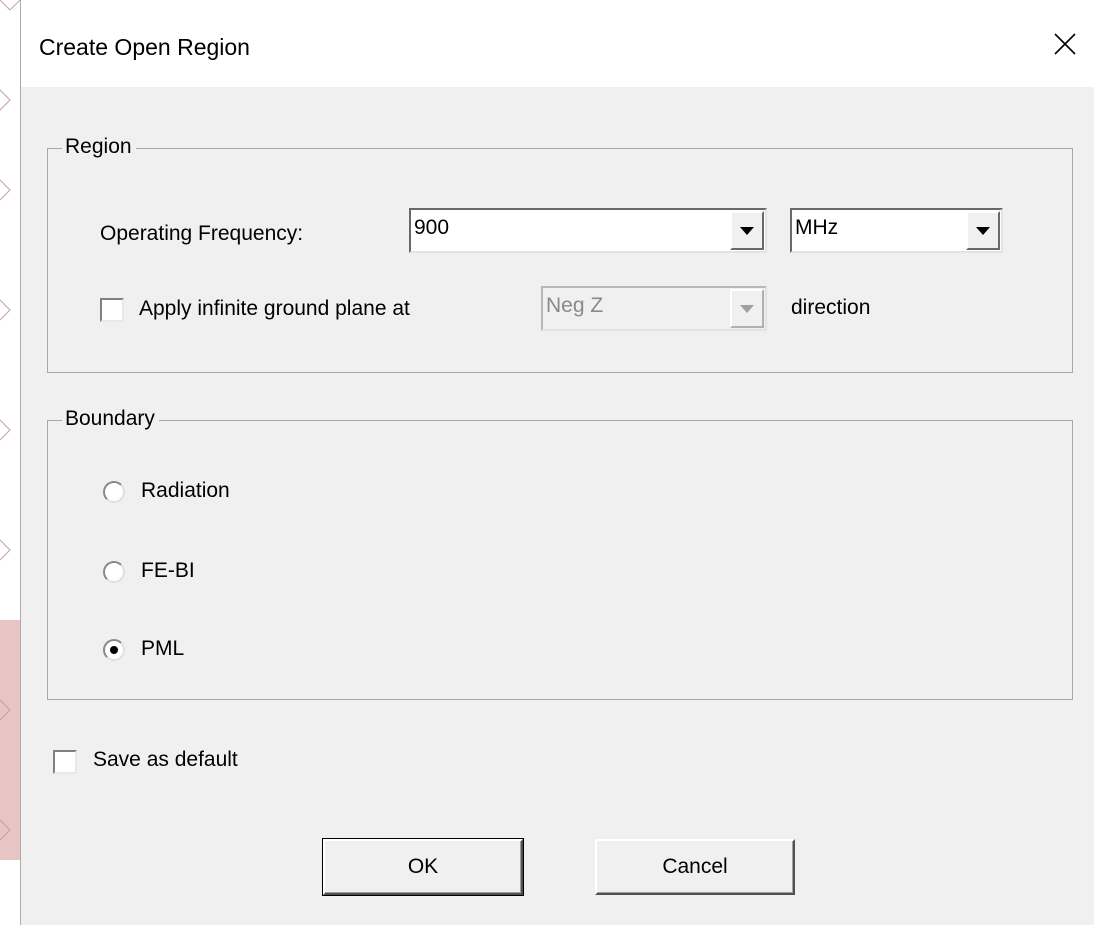  I want to click on save-default-checkbox, so click(65, 762).